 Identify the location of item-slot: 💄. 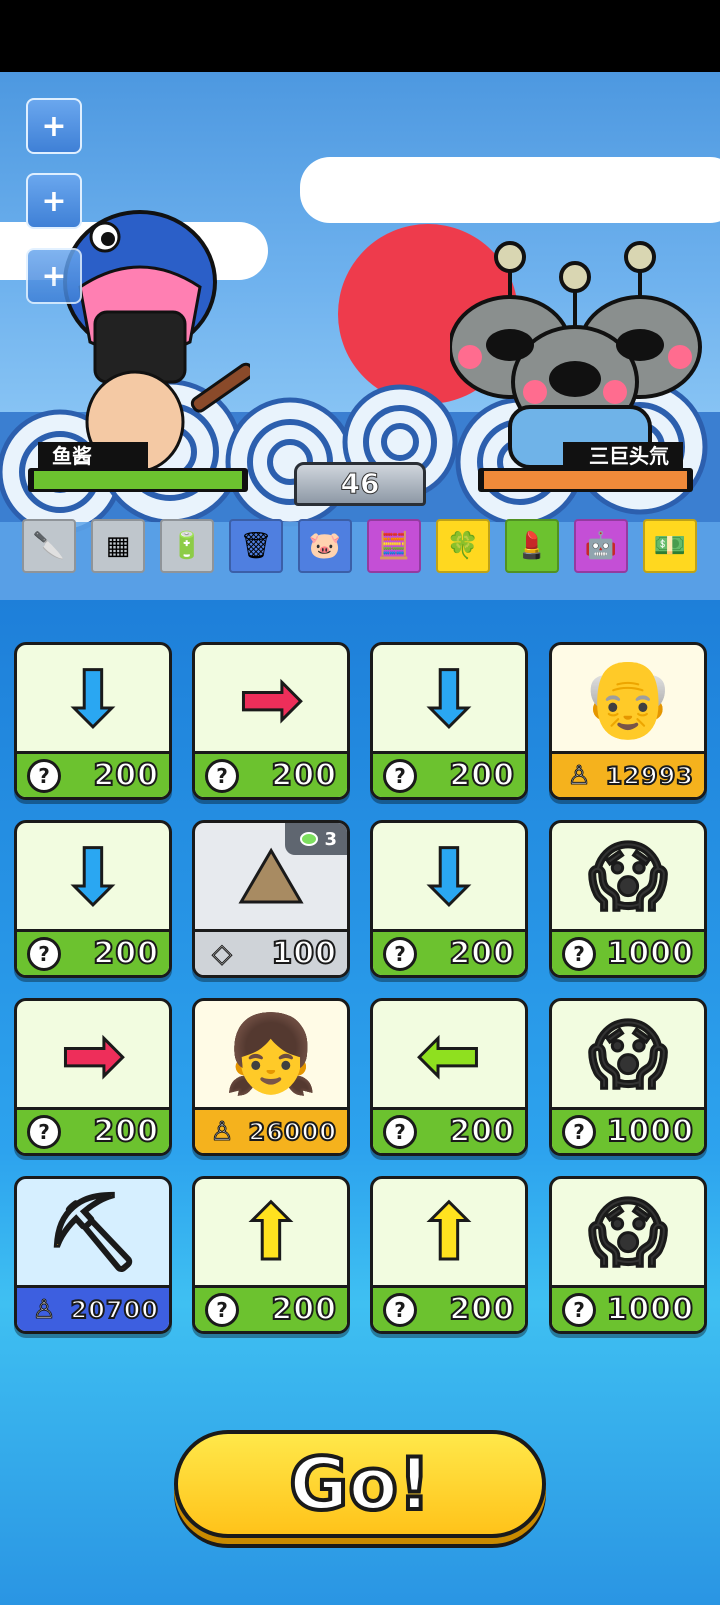
(532, 546).